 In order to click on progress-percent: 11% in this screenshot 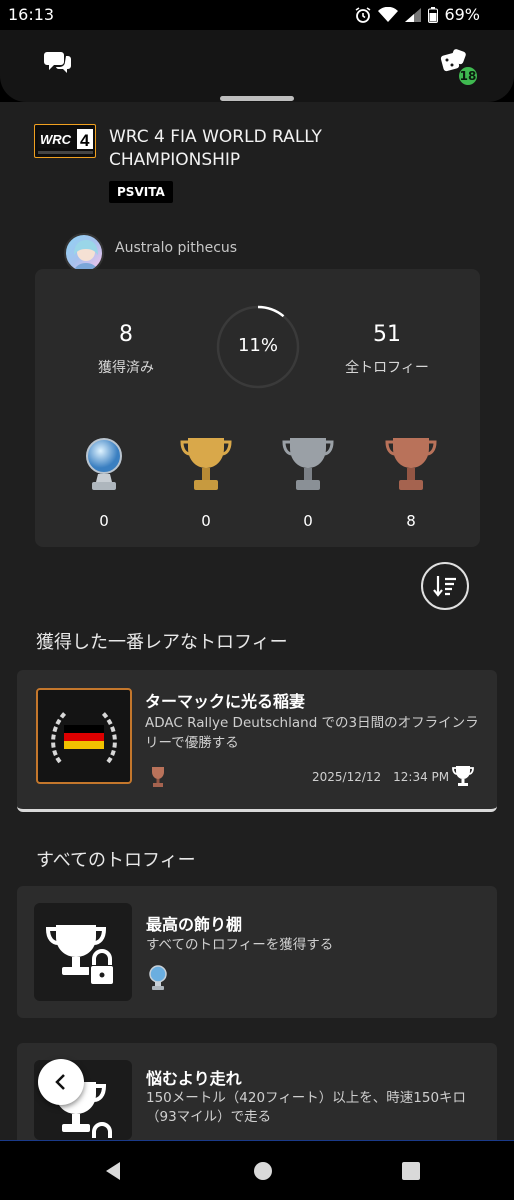, I will do `click(257, 345)`.